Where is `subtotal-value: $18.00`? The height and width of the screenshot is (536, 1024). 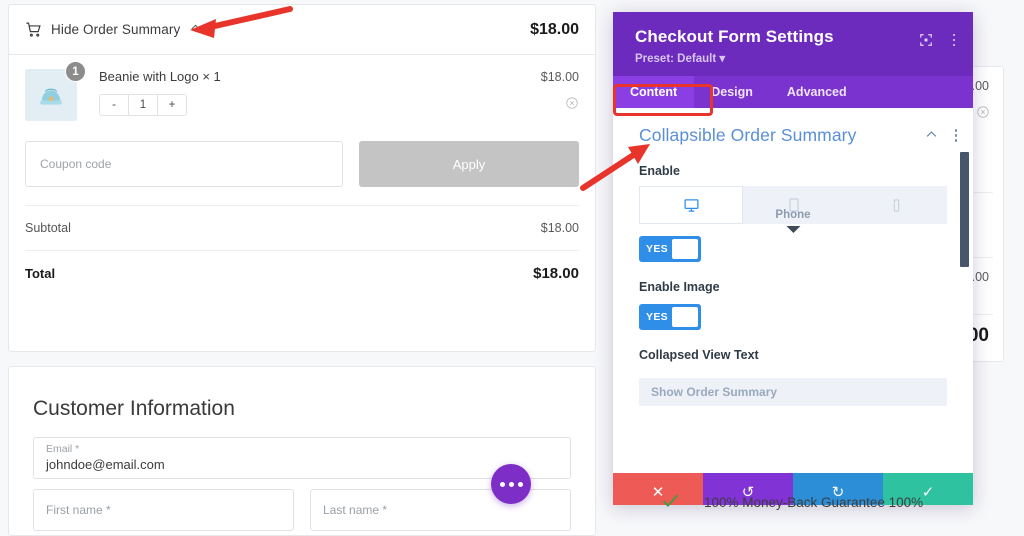 subtotal-value: $18.00 is located at coordinates (559, 228).